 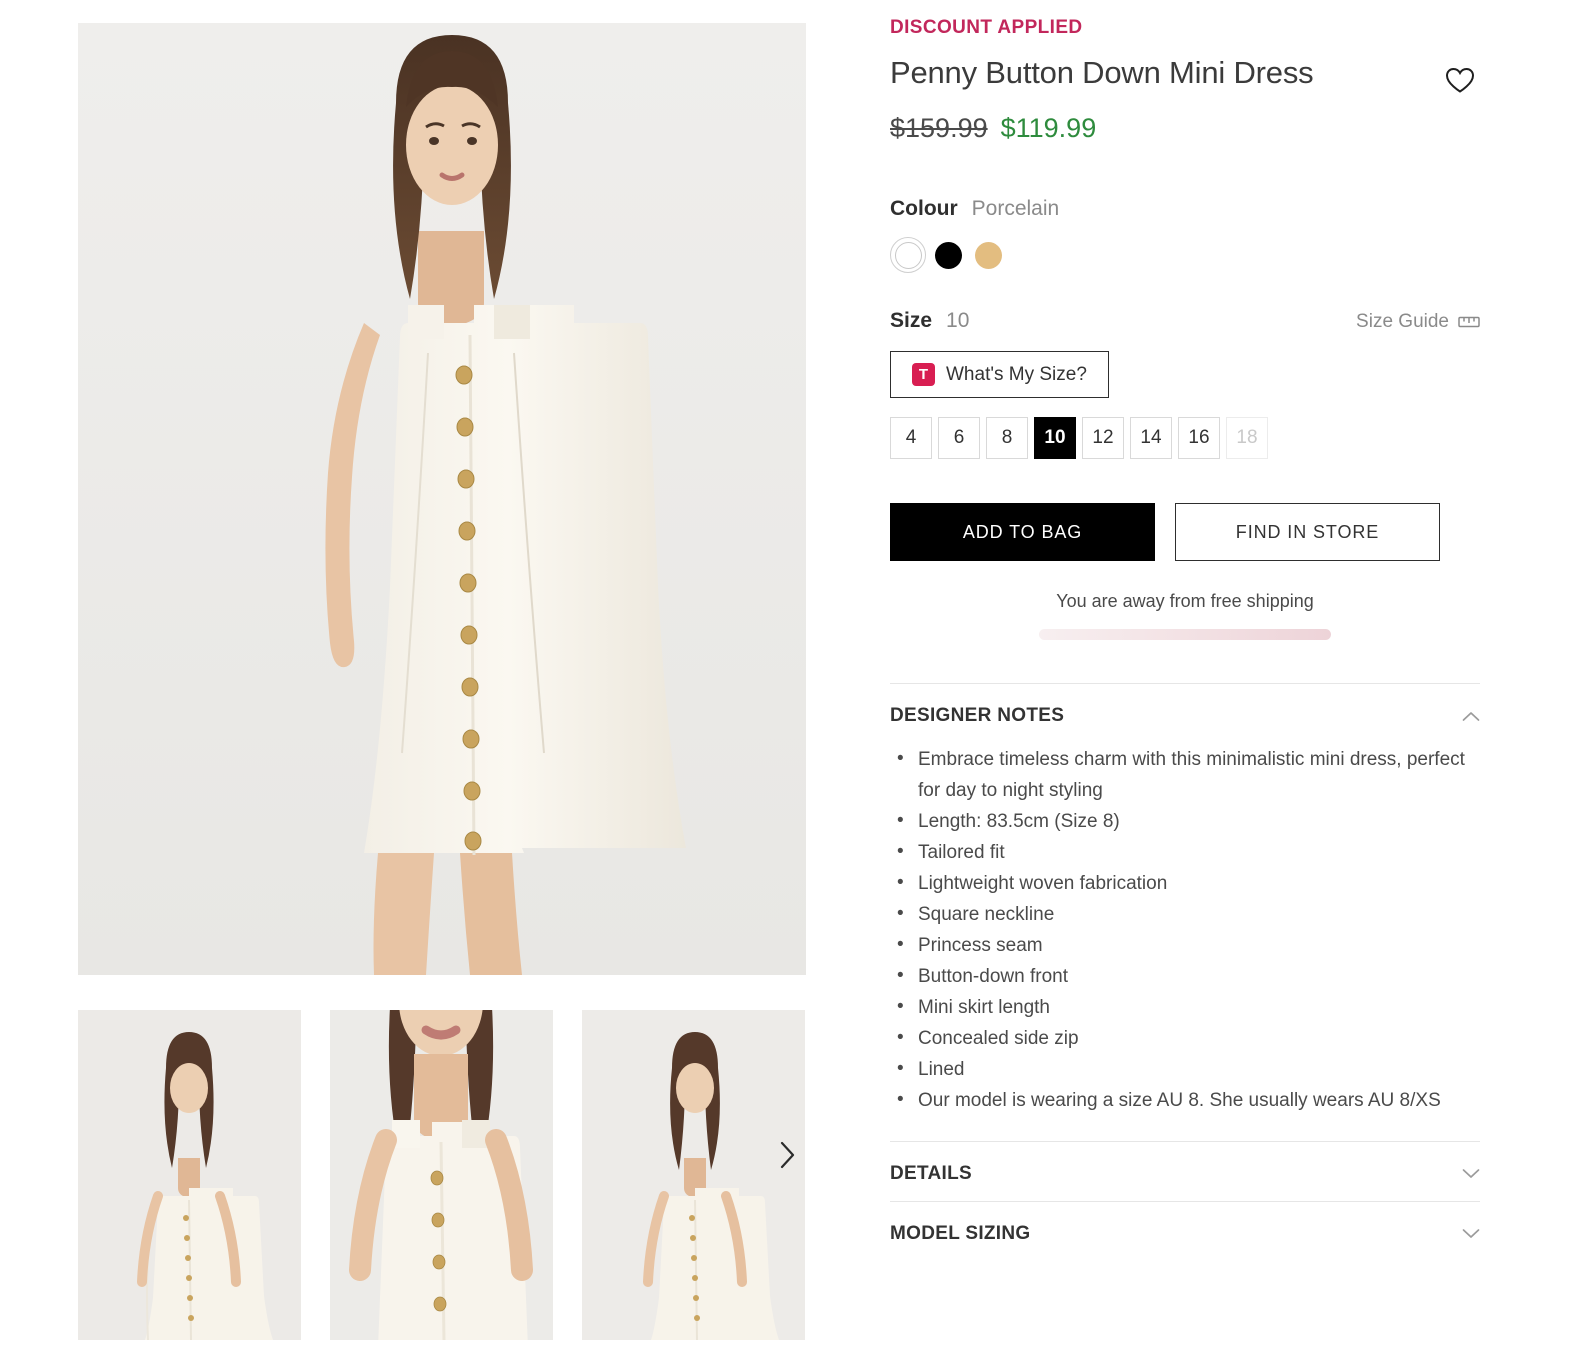 What do you see at coordinates (1185, 321) in the screenshot?
I see `size-label-row: Size 10 Size Guide` at bounding box center [1185, 321].